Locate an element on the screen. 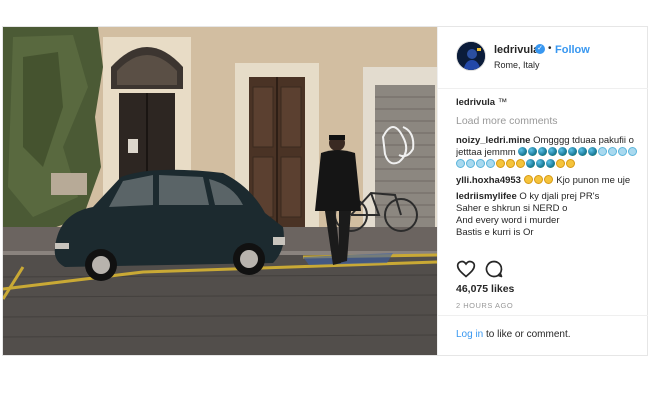 This screenshot has height=414, width=650. action-bar is located at coordinates (546, 270).